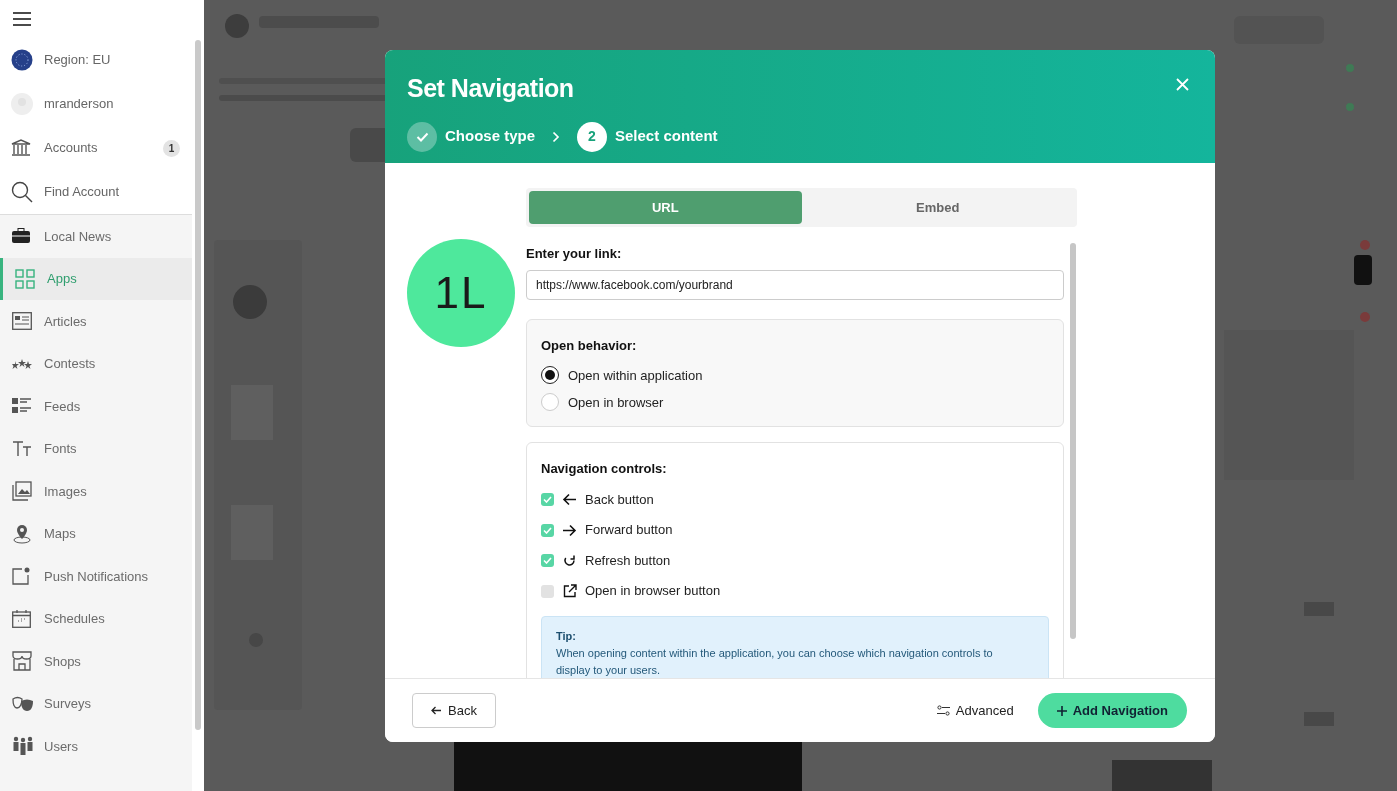  What do you see at coordinates (96, 60) in the screenshot?
I see `sidebar-item: Region: EU` at bounding box center [96, 60].